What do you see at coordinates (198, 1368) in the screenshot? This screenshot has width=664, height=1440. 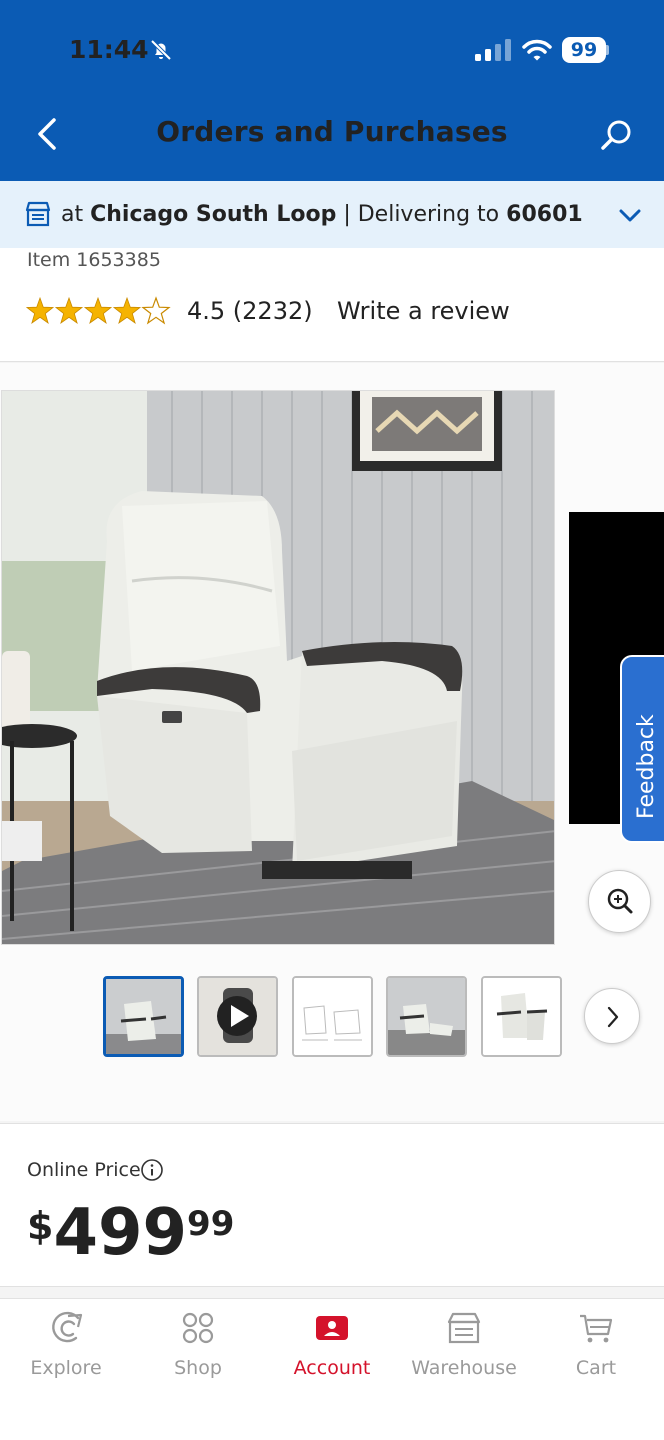 I see `tab-label: Shop` at bounding box center [198, 1368].